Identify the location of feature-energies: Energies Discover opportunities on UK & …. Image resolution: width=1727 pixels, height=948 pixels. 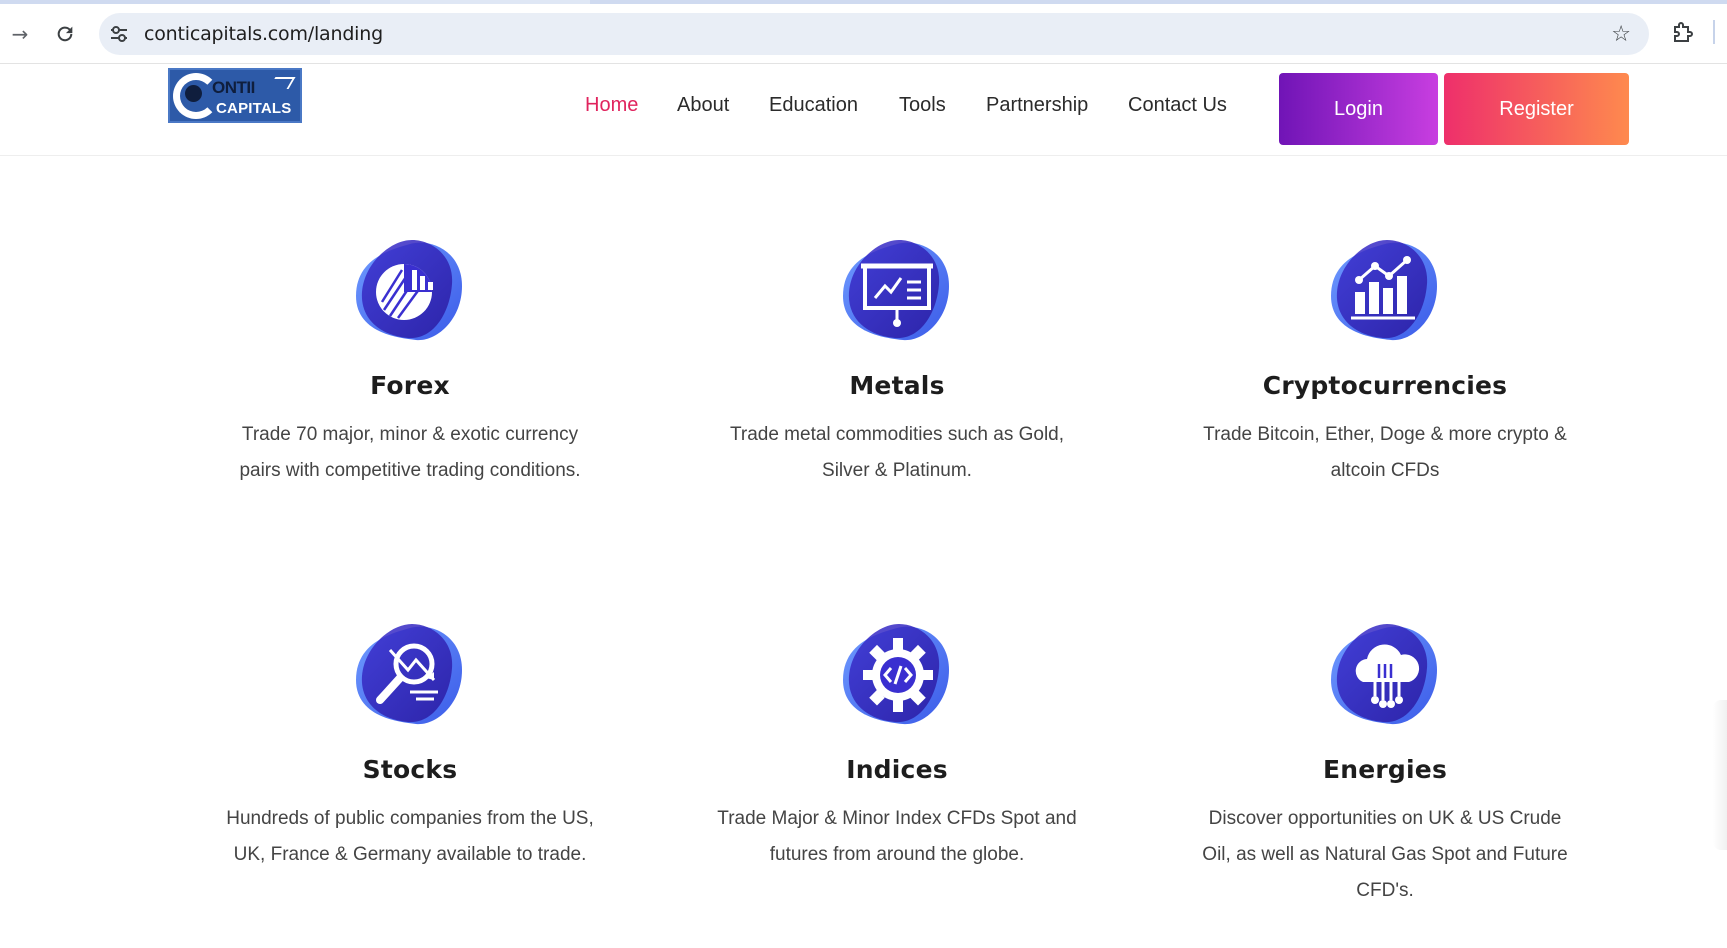
(1385, 764).